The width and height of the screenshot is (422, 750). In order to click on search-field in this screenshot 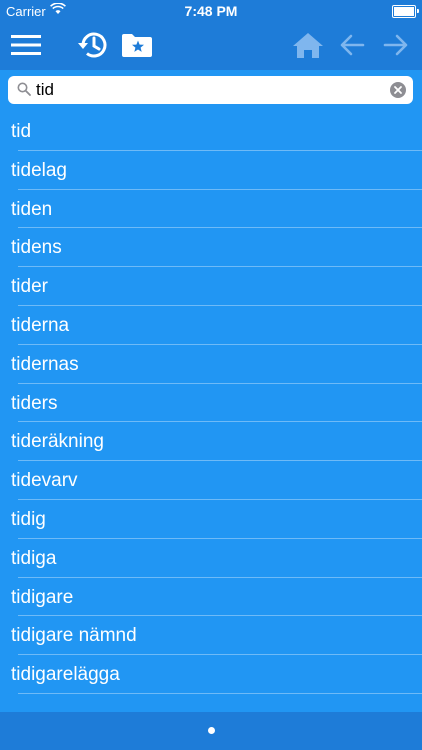, I will do `click(210, 90)`.